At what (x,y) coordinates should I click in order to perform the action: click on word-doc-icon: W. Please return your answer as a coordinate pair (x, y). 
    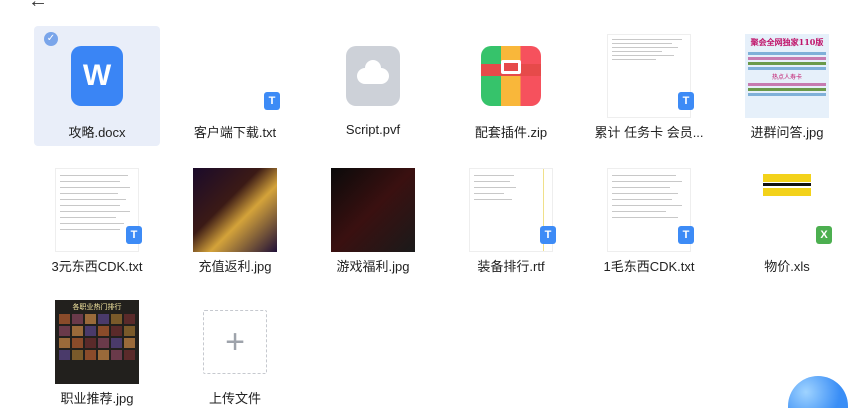
    Looking at the image, I should click on (97, 76).